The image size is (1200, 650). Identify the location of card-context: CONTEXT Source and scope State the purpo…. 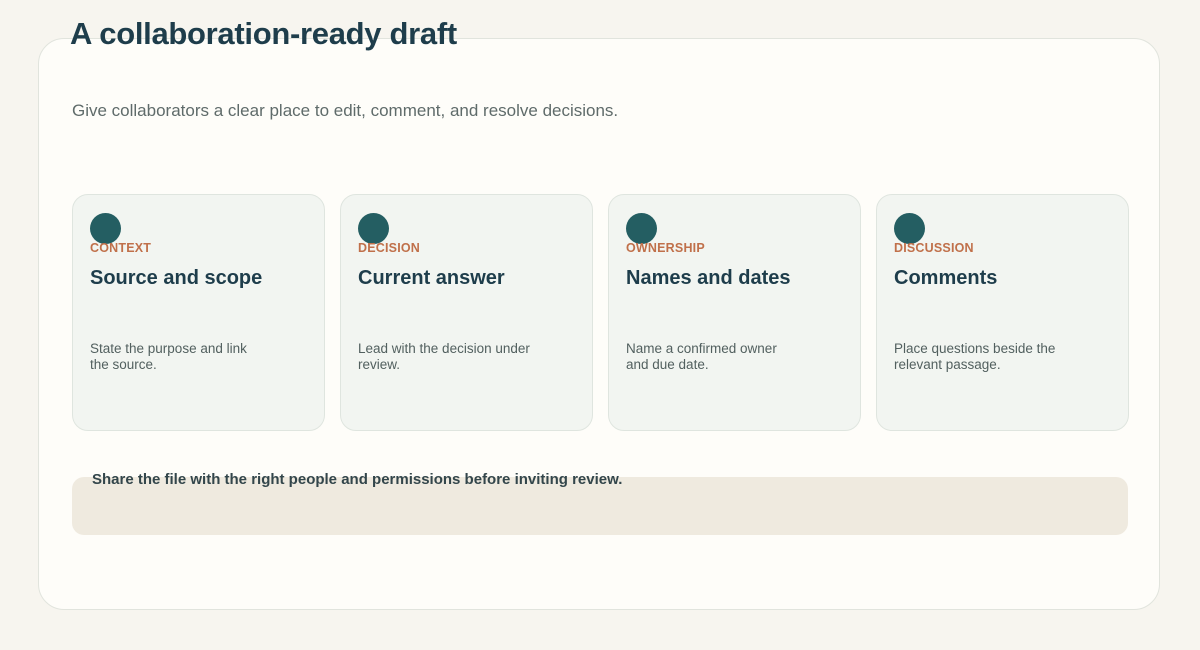
(198, 312).